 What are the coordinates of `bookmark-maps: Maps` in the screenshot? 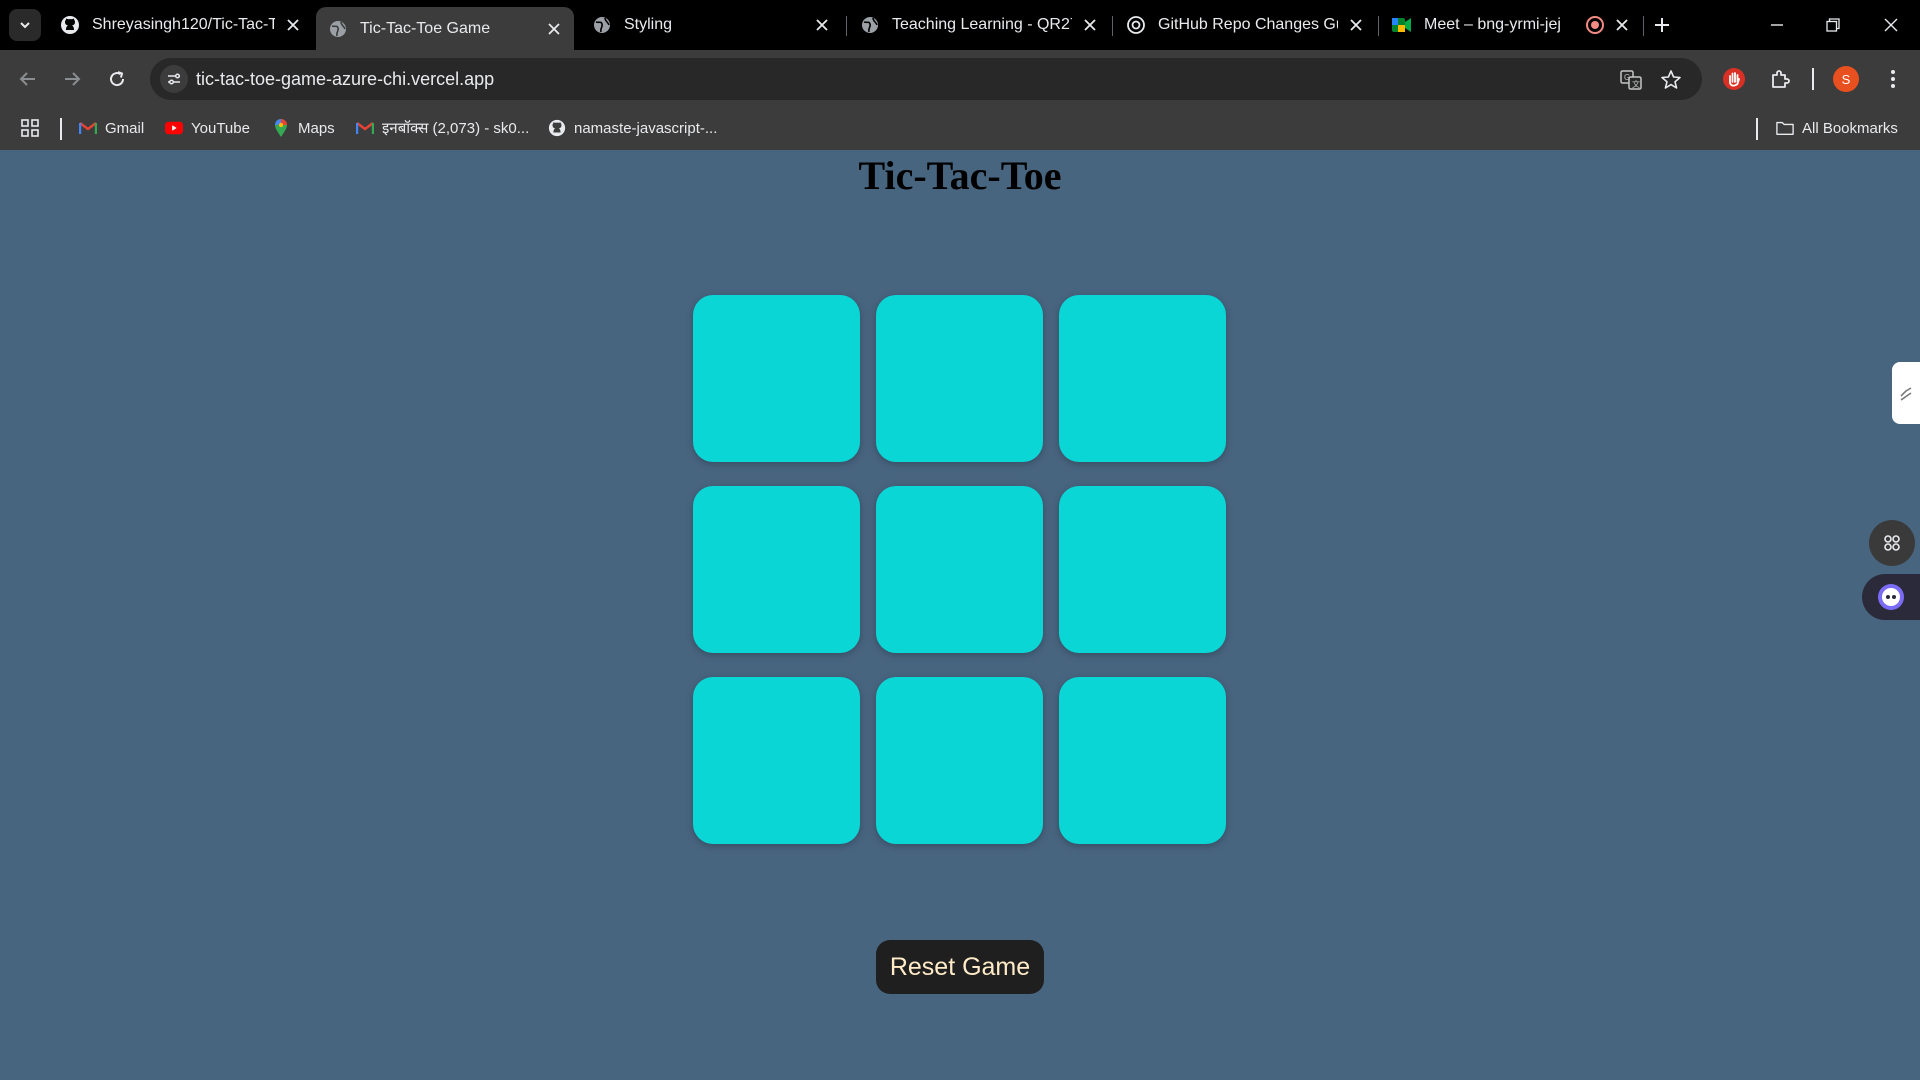 It's located at (303, 128).